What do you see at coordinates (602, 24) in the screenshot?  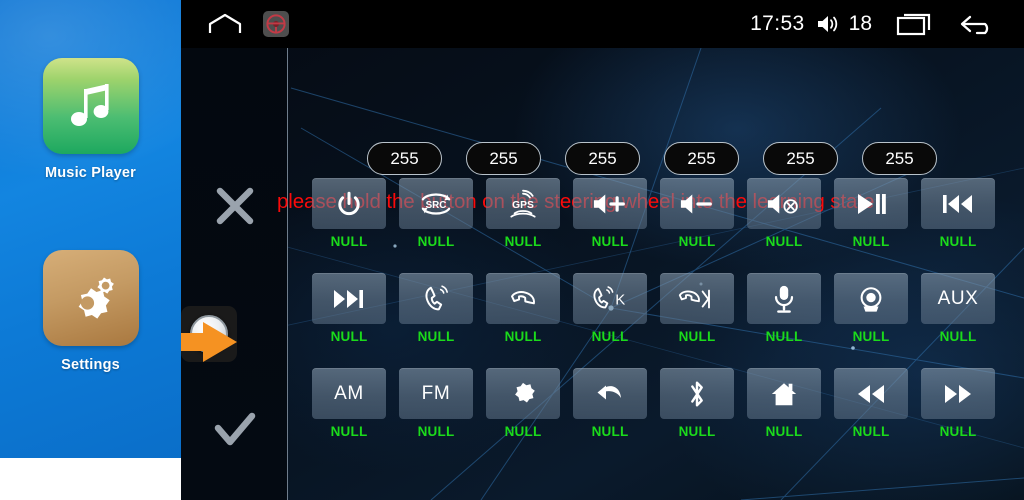 I see `status-bar: 17:53 18` at bounding box center [602, 24].